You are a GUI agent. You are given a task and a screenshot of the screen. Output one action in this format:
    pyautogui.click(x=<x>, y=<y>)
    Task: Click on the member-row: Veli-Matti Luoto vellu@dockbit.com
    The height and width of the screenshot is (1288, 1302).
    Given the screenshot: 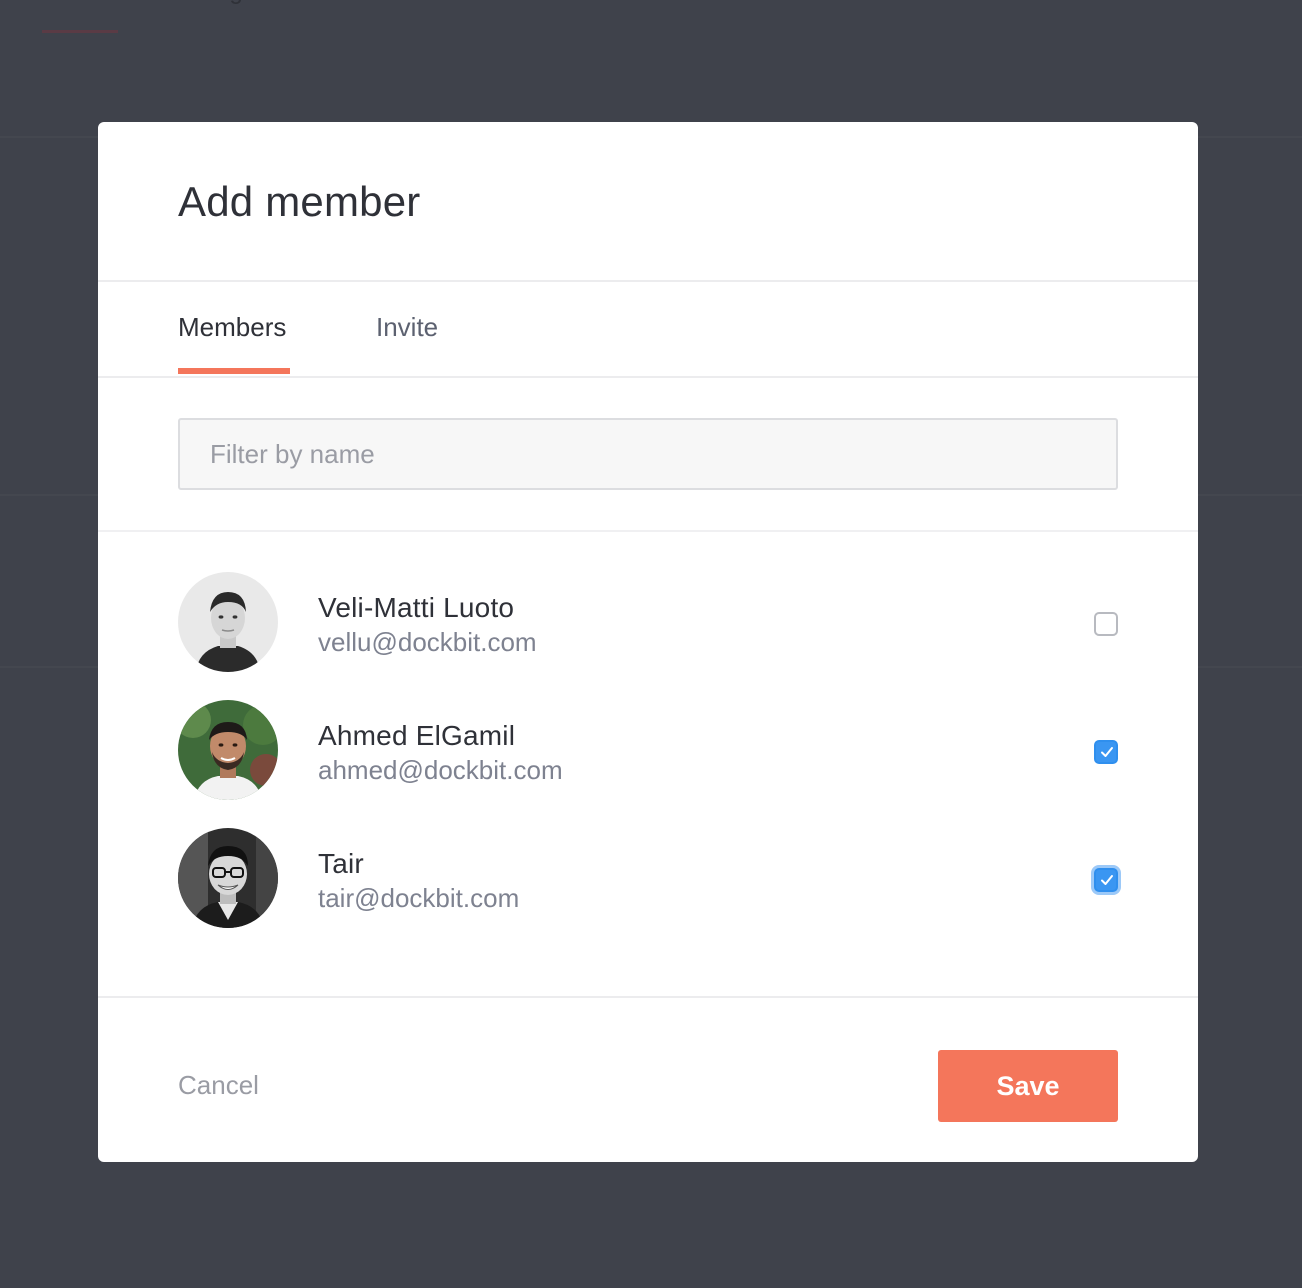 What is the action you would take?
    pyautogui.click(x=648, y=622)
    